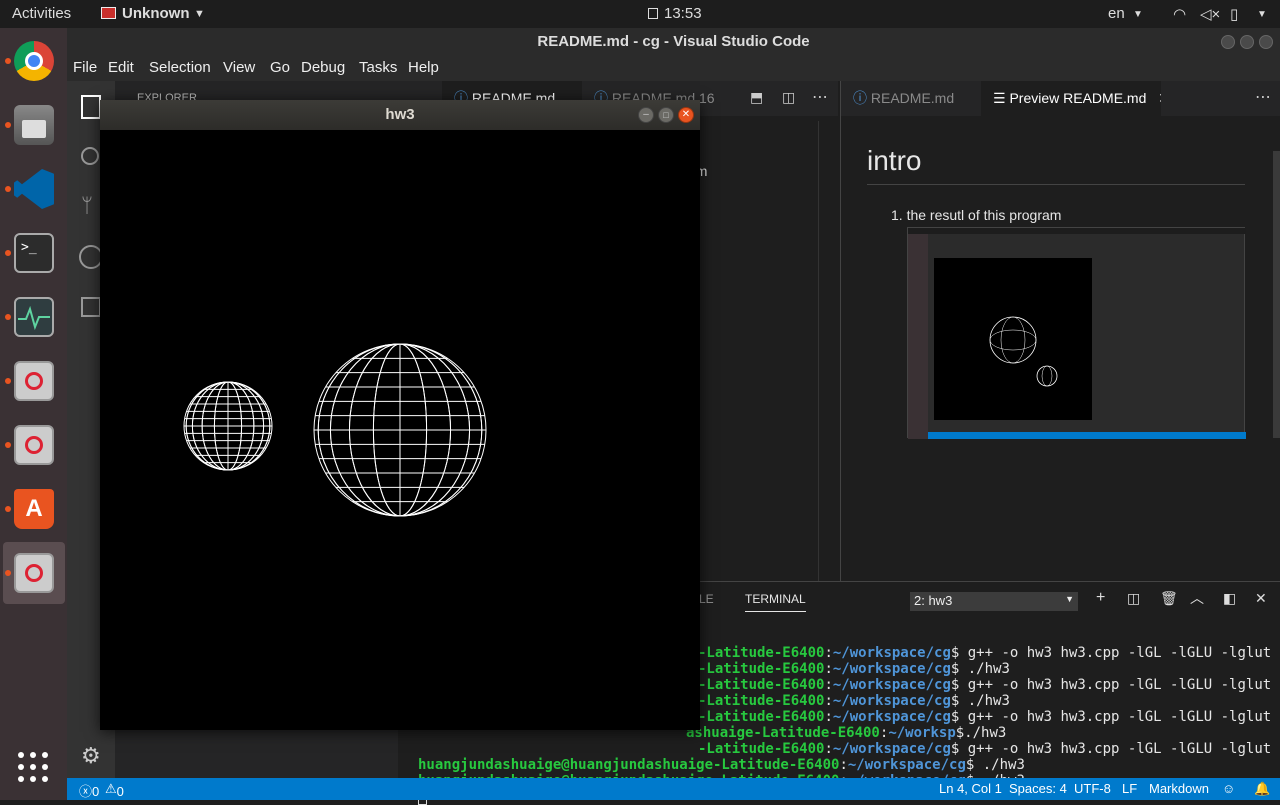 This screenshot has width=1280, height=805. I want to click on minimap, so click(822, 351).